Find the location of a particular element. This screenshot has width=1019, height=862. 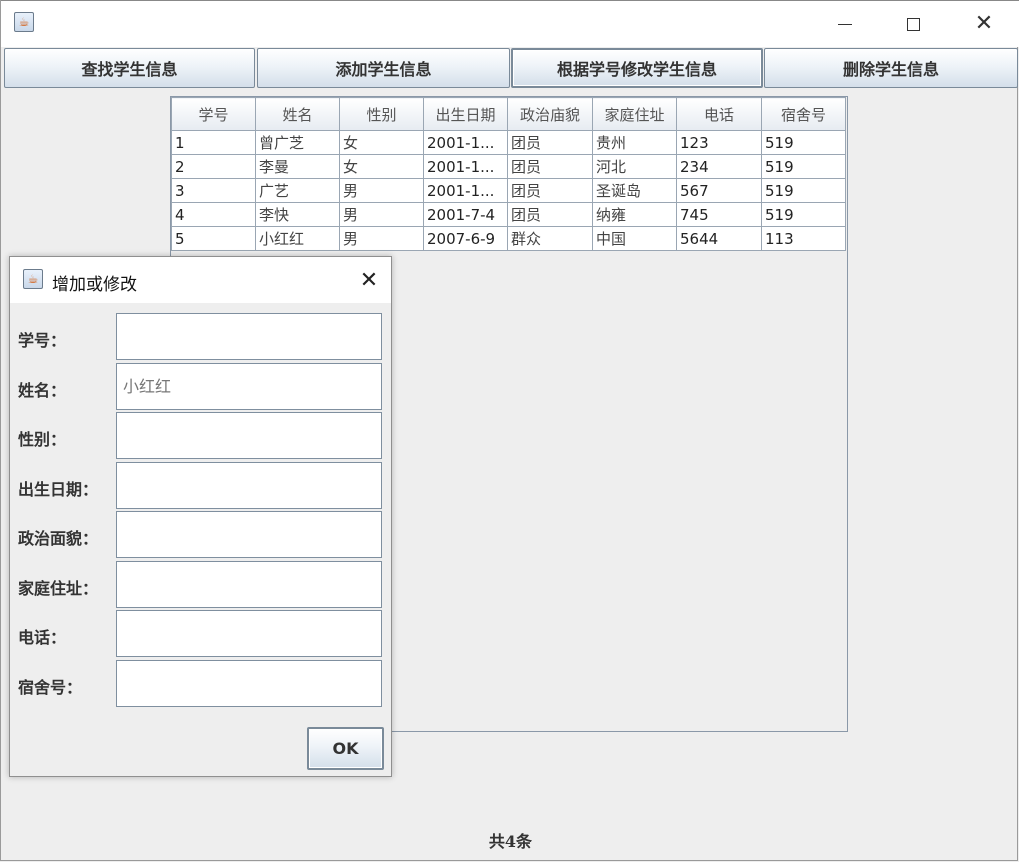

field-row-birthdate: 出生日期： is located at coordinates (200, 487).